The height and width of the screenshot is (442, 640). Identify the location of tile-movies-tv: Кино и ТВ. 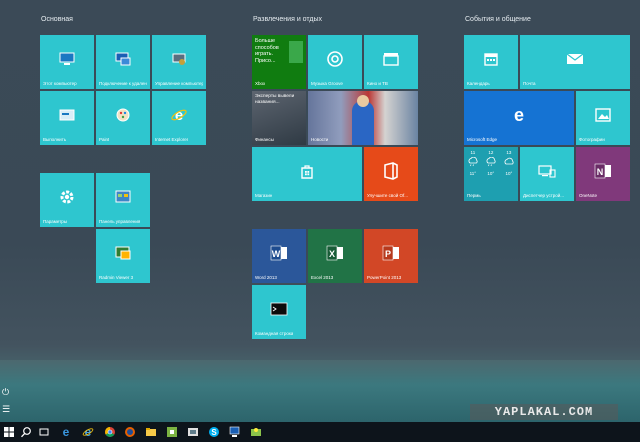
(391, 62).